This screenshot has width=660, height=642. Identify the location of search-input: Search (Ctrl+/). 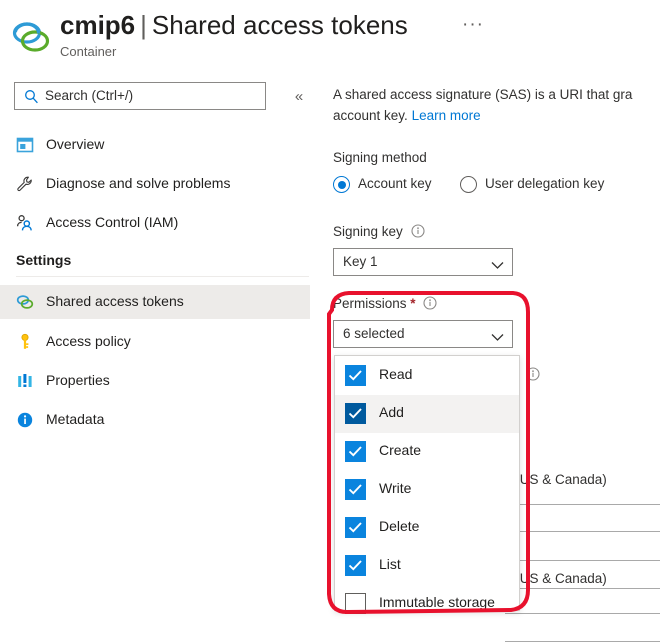
(140, 96).